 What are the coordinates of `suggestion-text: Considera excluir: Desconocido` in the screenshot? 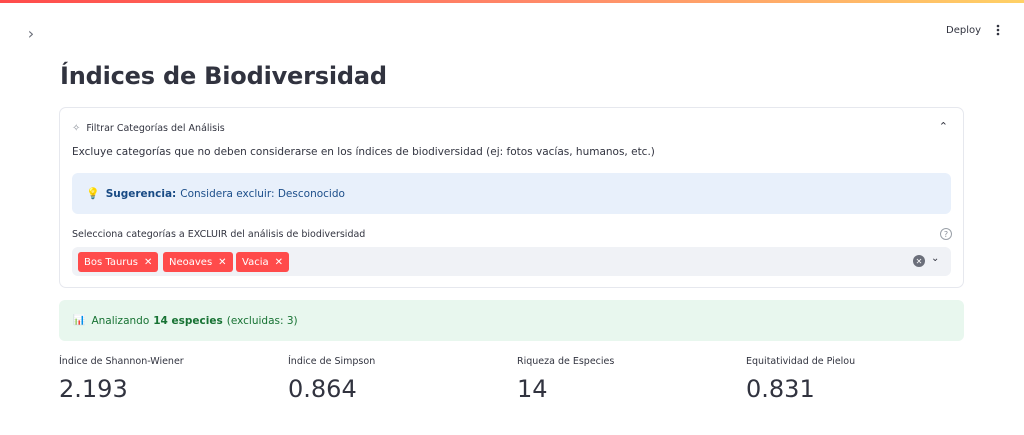 It's located at (262, 193).